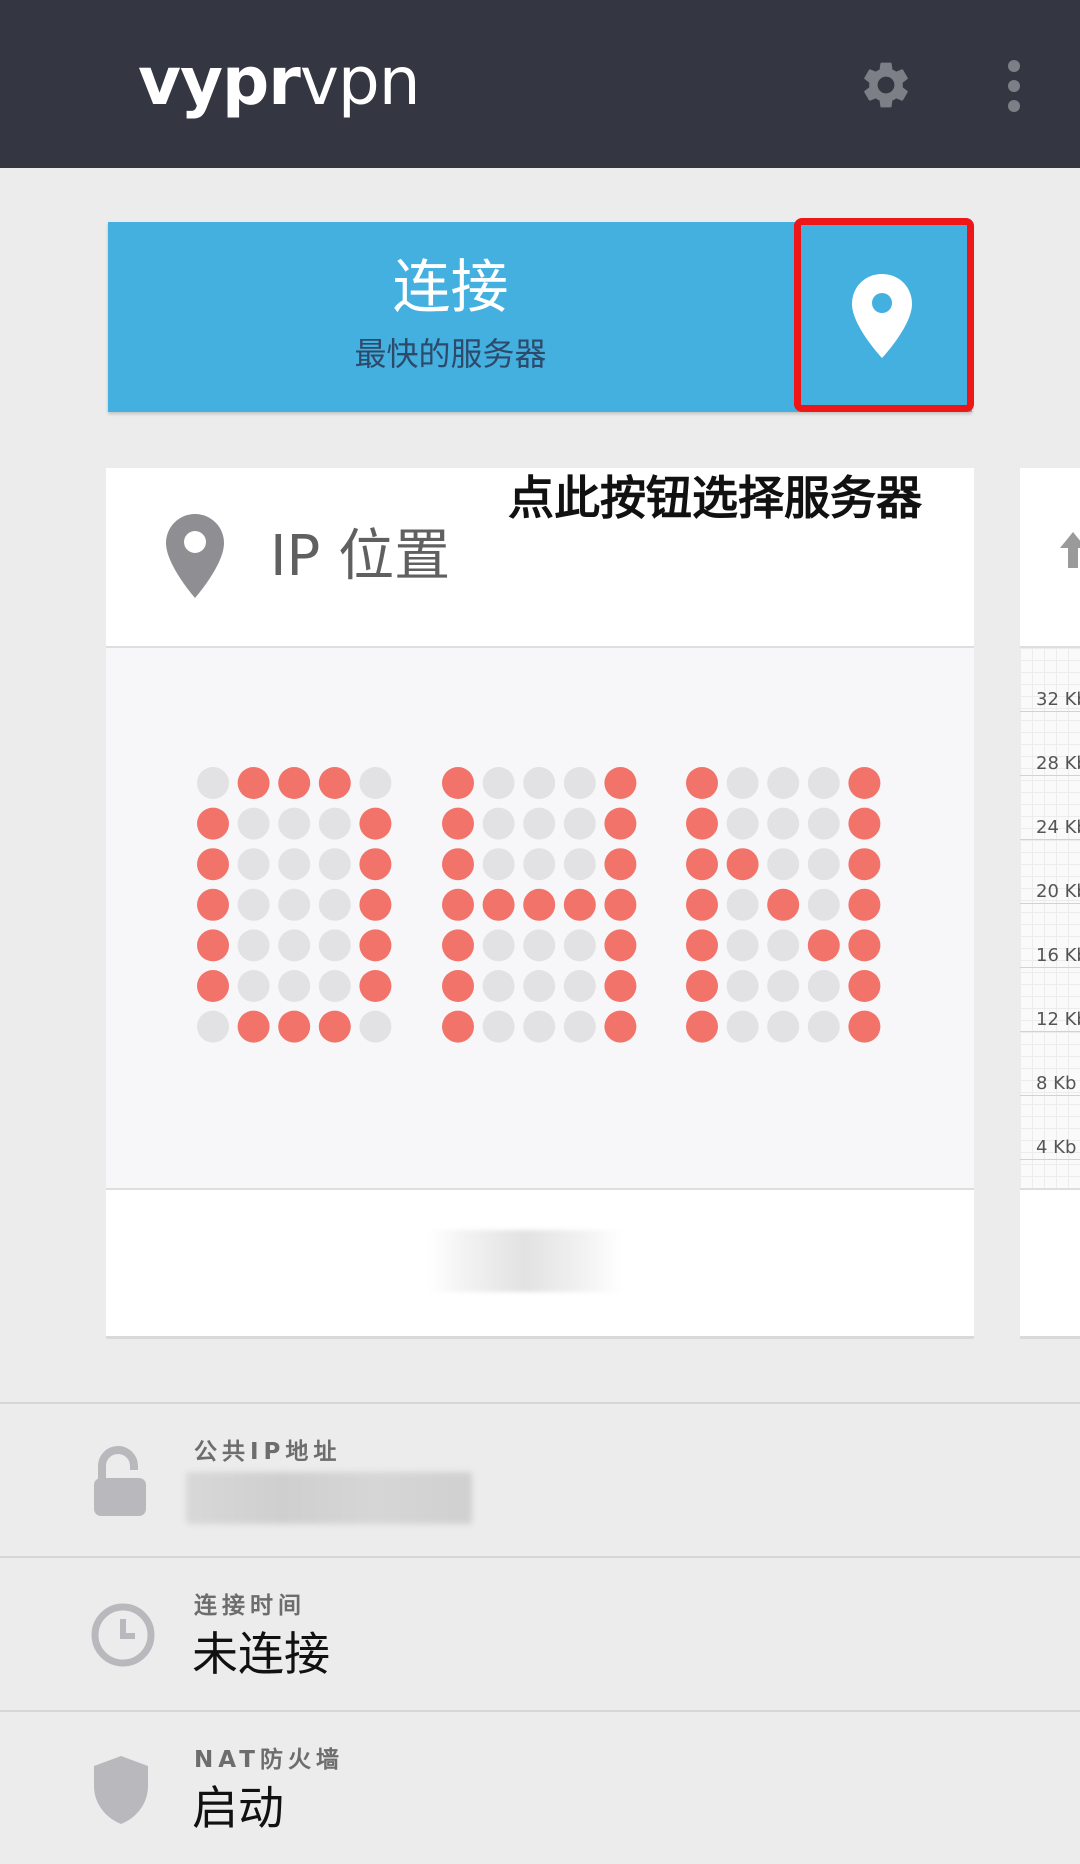 The width and height of the screenshot is (1080, 1864). I want to click on card-title: IP 位置, so click(360, 556).